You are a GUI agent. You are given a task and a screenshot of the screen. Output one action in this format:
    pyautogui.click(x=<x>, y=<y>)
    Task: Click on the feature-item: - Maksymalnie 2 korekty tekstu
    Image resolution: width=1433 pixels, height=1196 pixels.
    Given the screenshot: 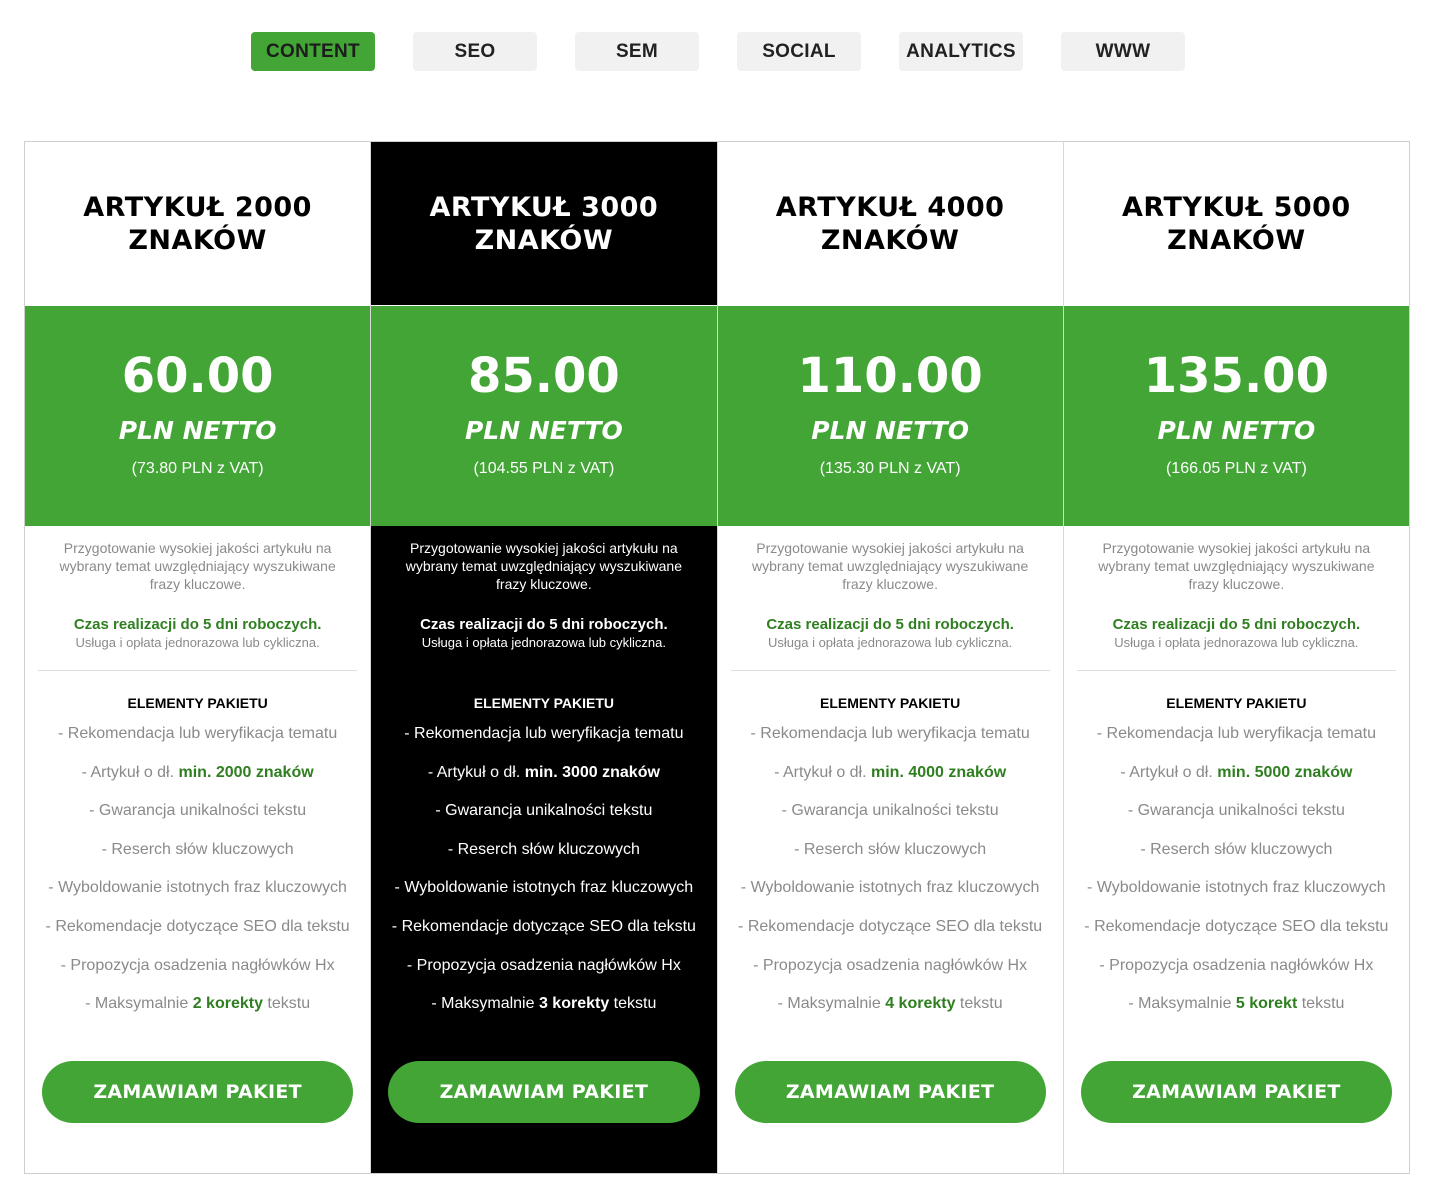 What is the action you would take?
    pyautogui.click(x=197, y=1011)
    